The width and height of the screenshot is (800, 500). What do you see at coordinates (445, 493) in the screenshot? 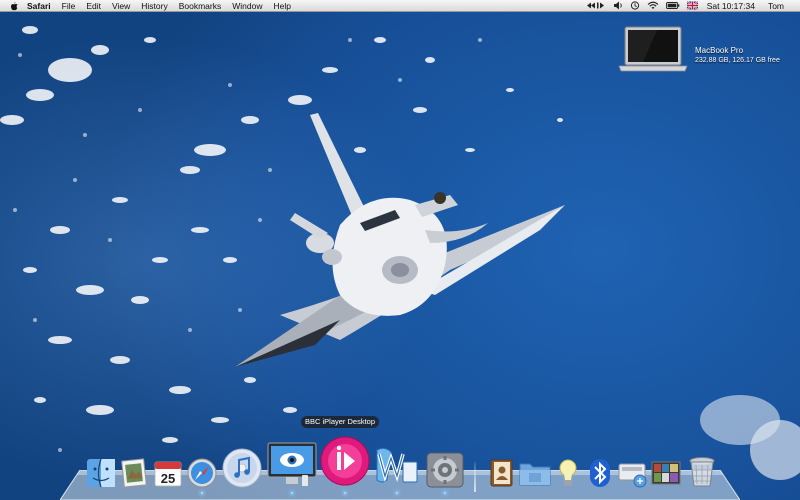
I see `system-preferences-running-indicator` at bounding box center [445, 493].